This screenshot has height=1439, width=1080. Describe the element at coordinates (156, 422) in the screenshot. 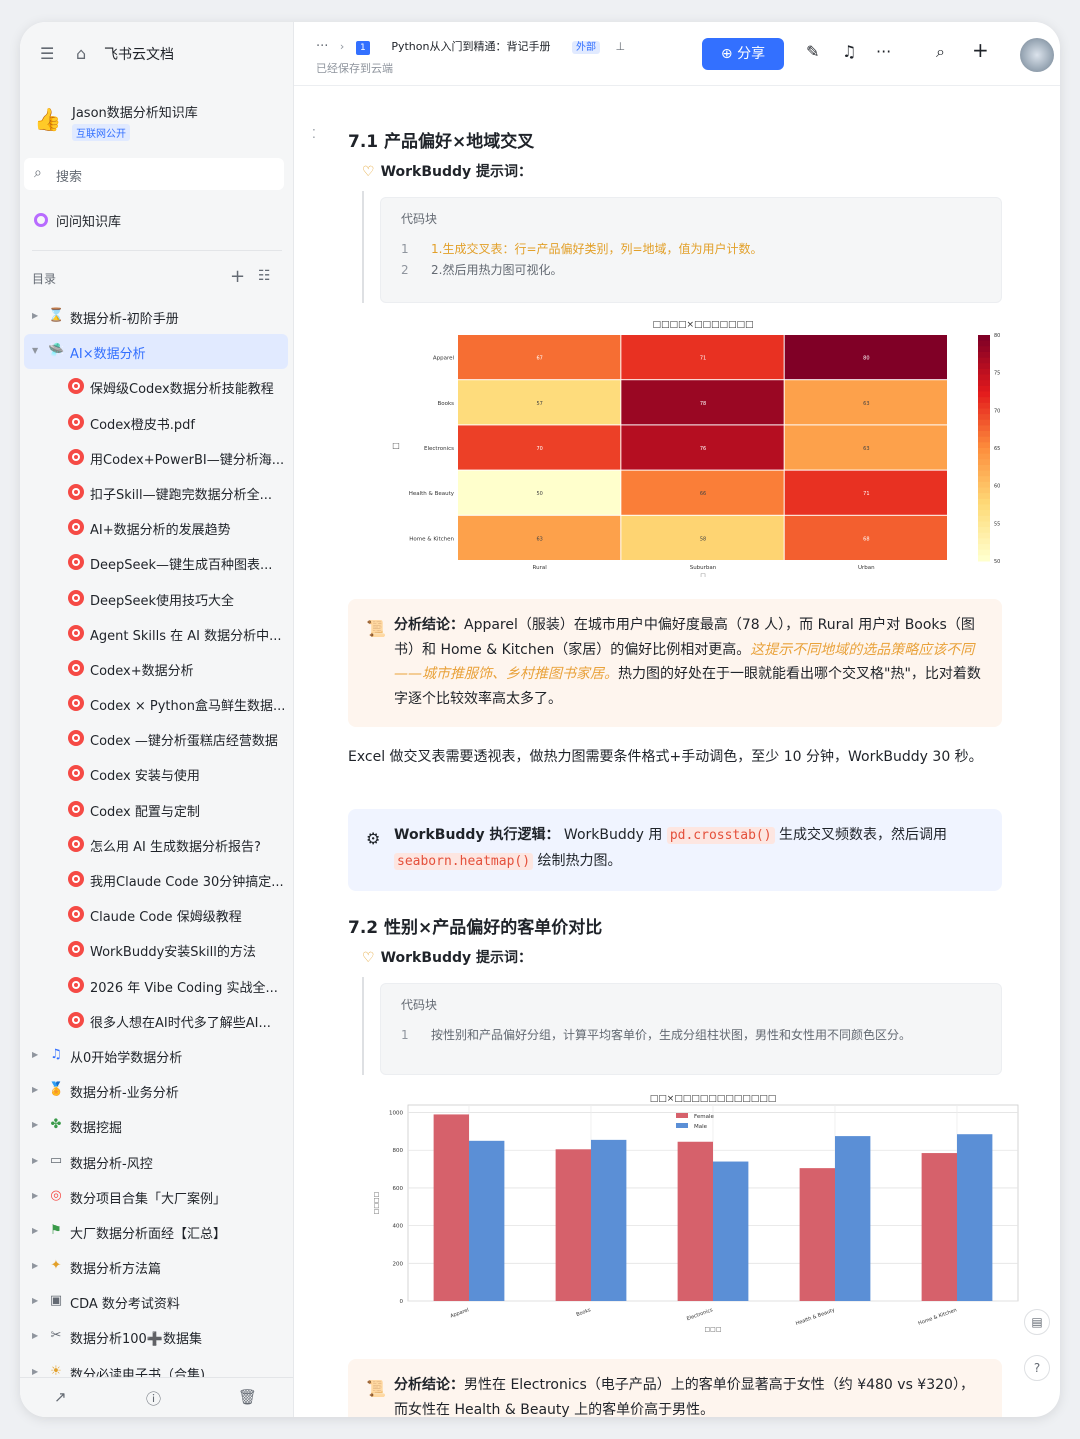

I see `toc-item: Codex橙皮书.pdf` at that location.